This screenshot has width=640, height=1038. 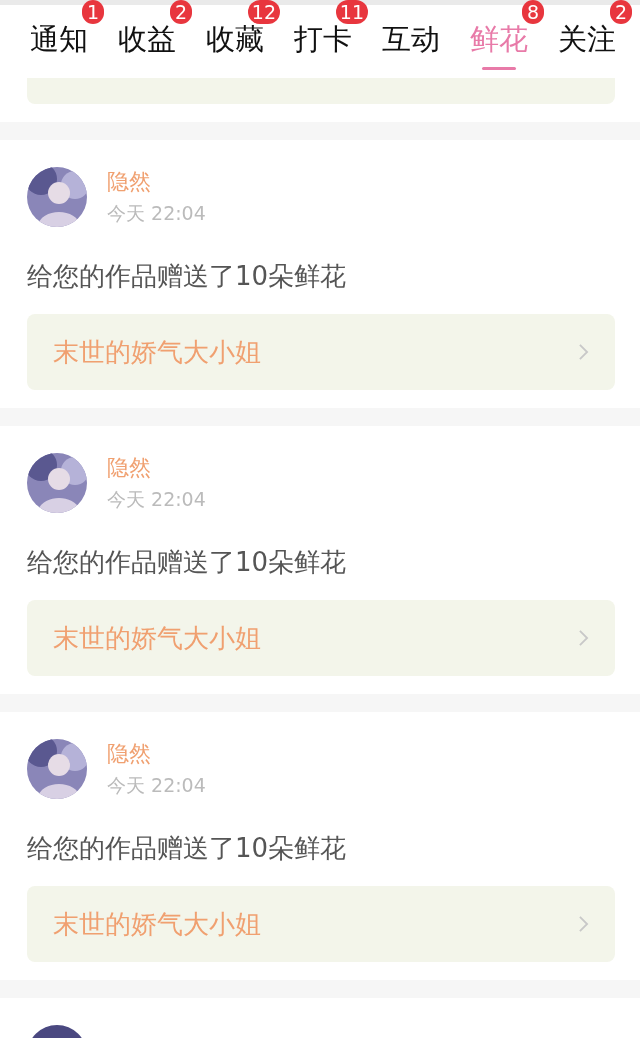 I want to click on tab-indicator, so click(x=498, y=68).